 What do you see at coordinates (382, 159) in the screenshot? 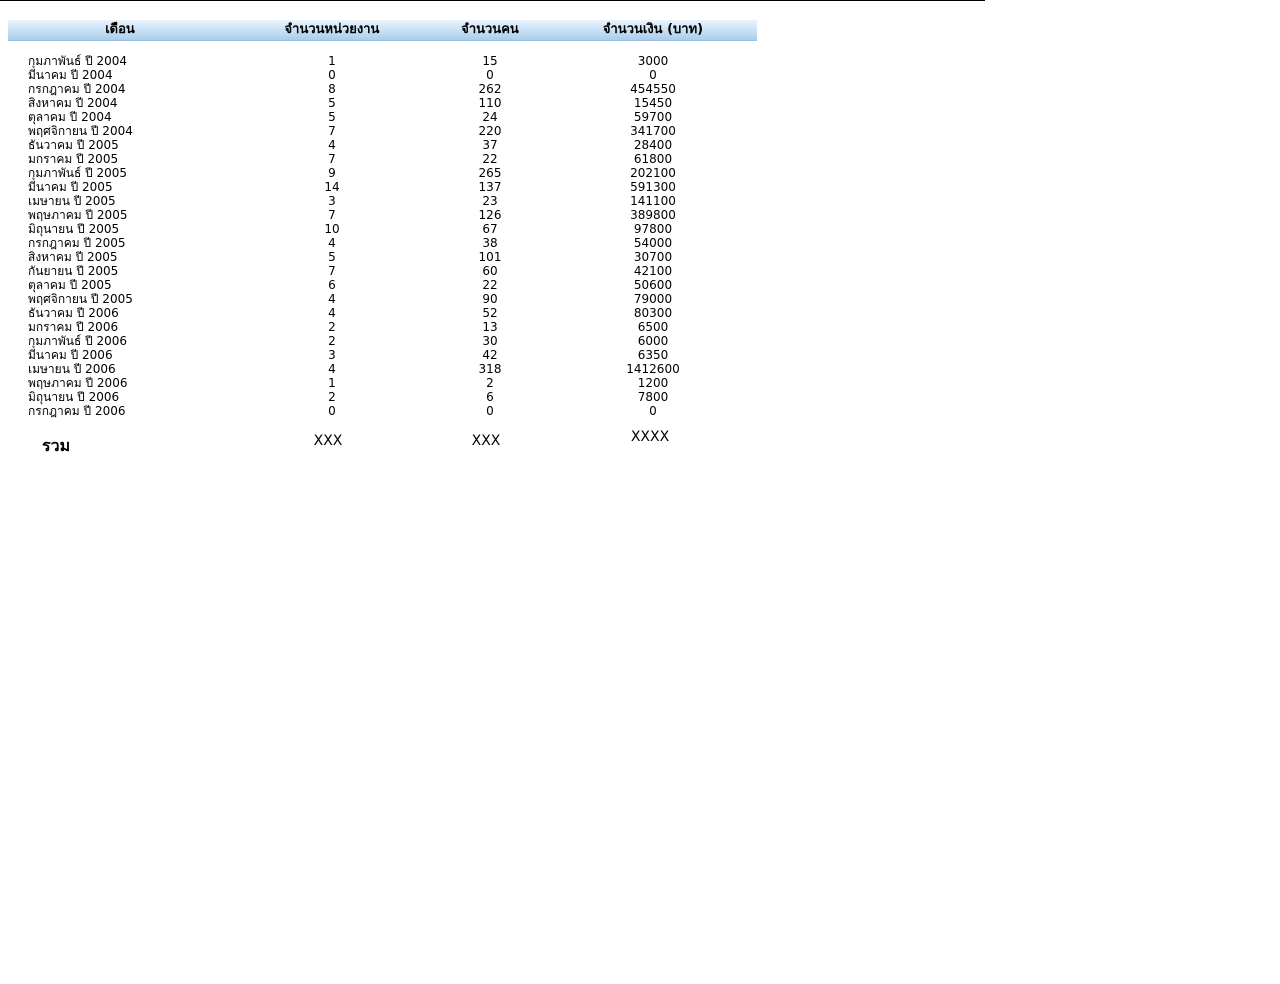
I see `table-row: มกราคม ปี 2005 7 22 61800` at bounding box center [382, 159].